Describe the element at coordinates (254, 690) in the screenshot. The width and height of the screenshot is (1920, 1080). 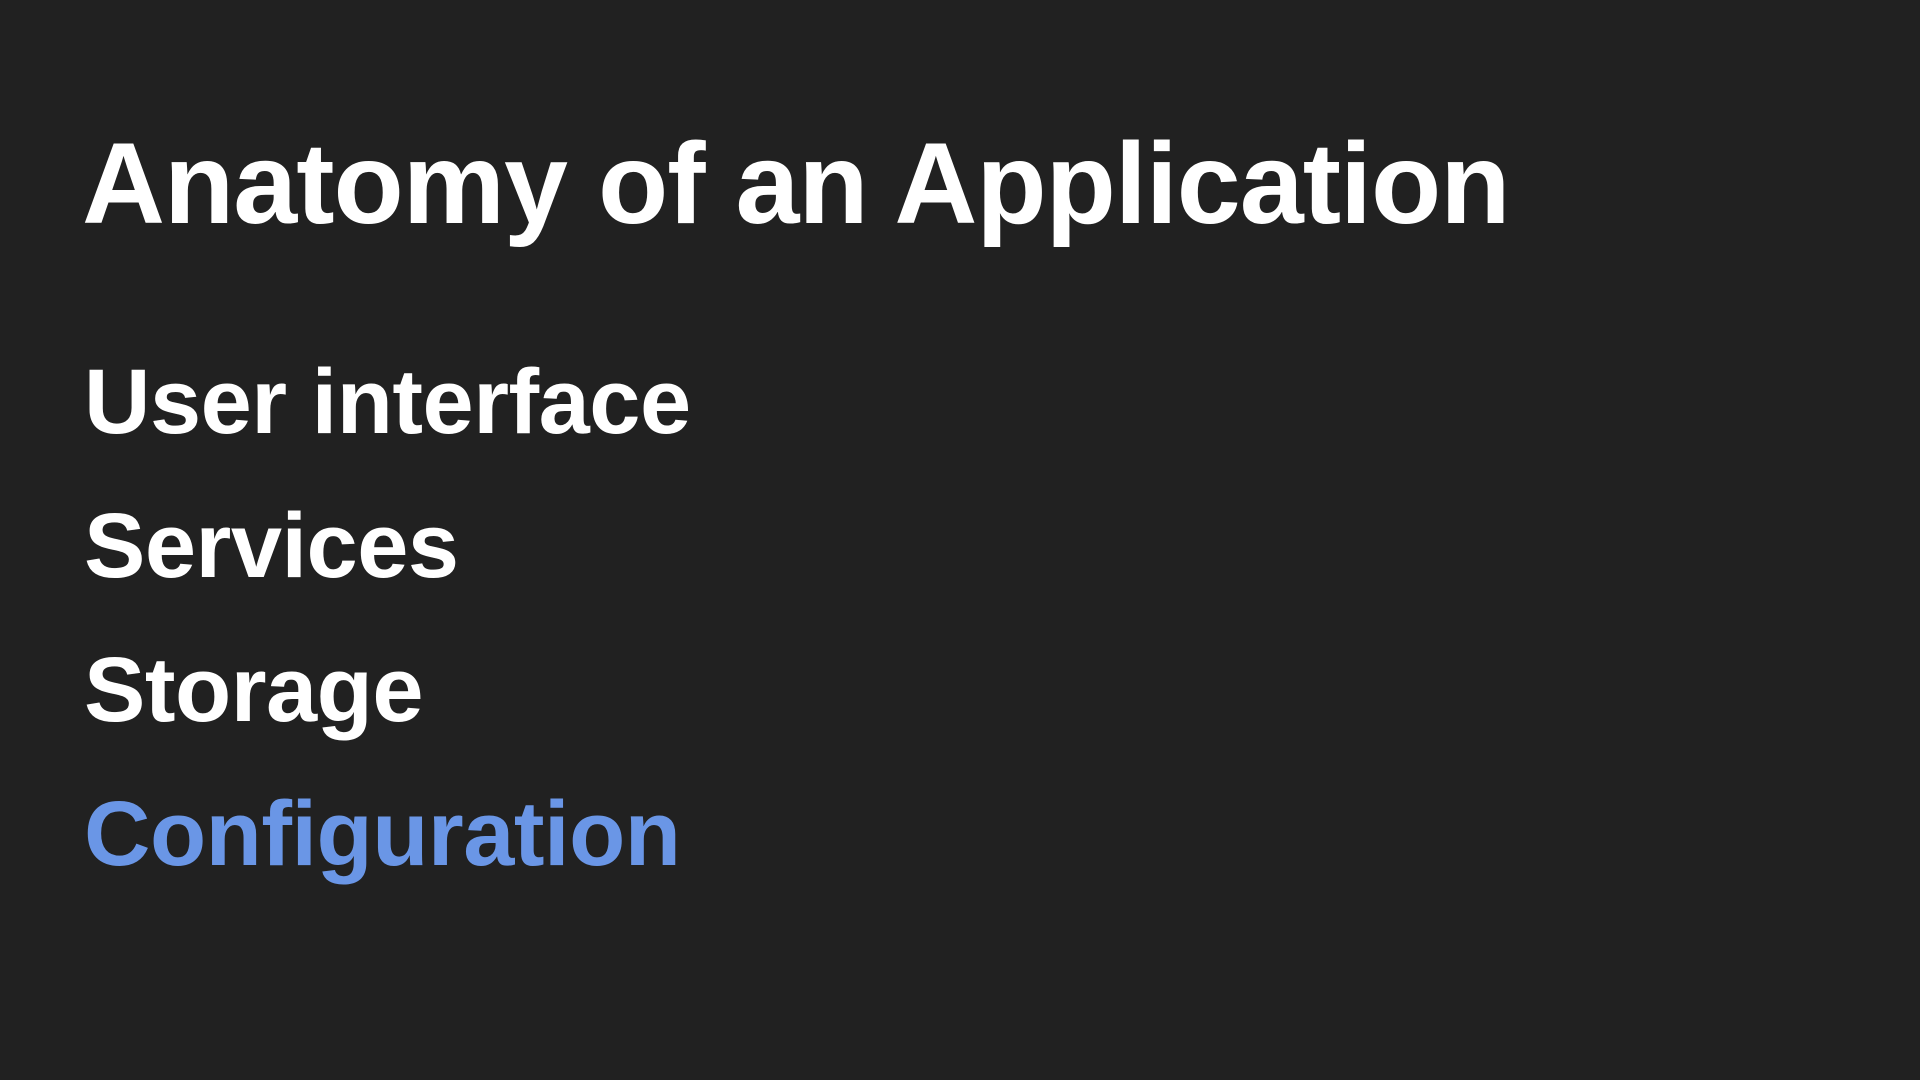
I see `topic-item-storage: Storage` at that location.